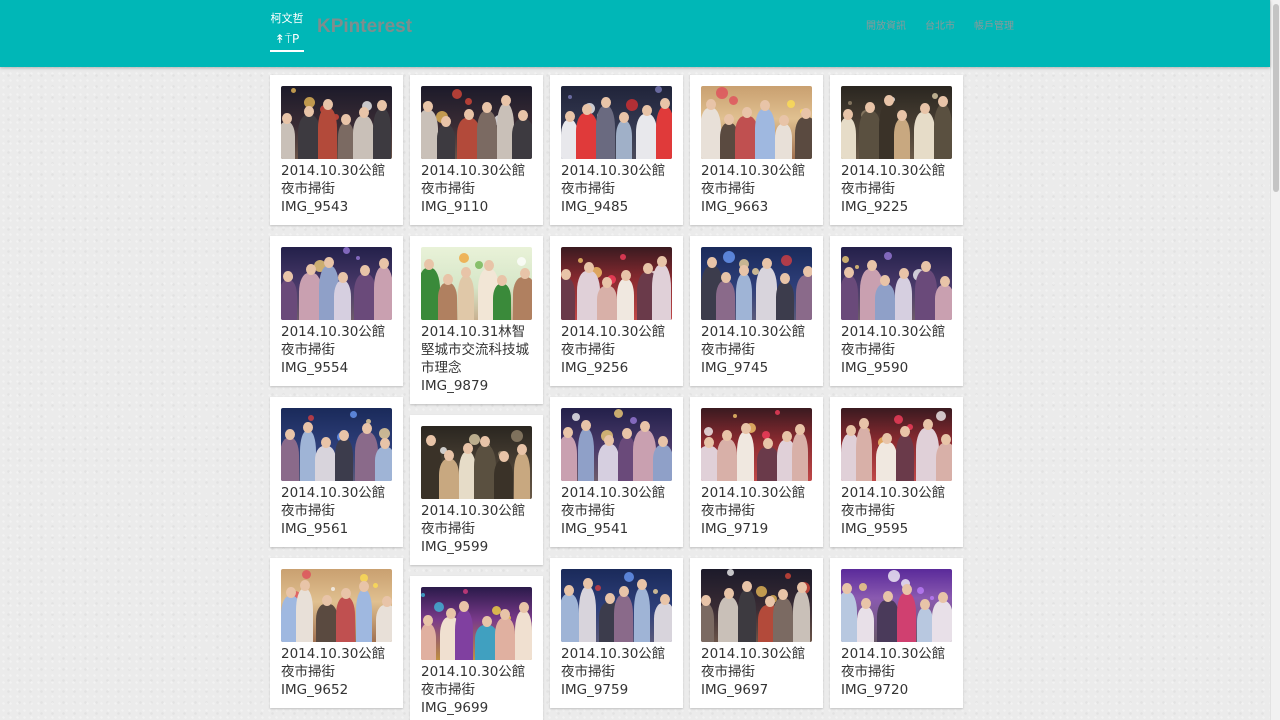  I want to click on brand-link: KPinterest, so click(364, 27).